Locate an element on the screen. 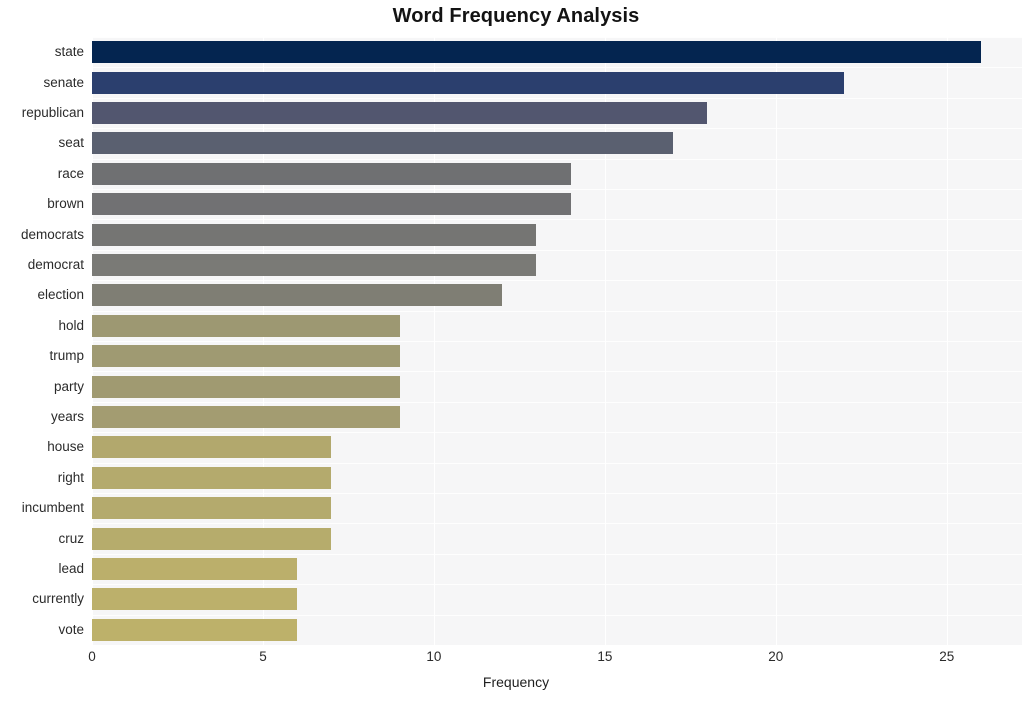 The width and height of the screenshot is (1032, 701). x-tick-label-25: 25 is located at coordinates (947, 656).